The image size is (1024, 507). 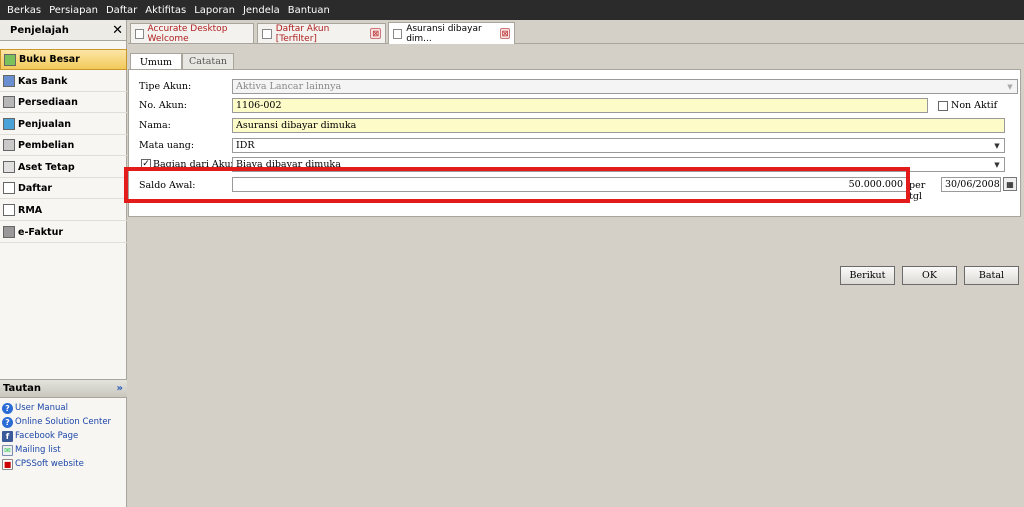 I want to click on mata-uang-value: IDR, so click(x=245, y=145).